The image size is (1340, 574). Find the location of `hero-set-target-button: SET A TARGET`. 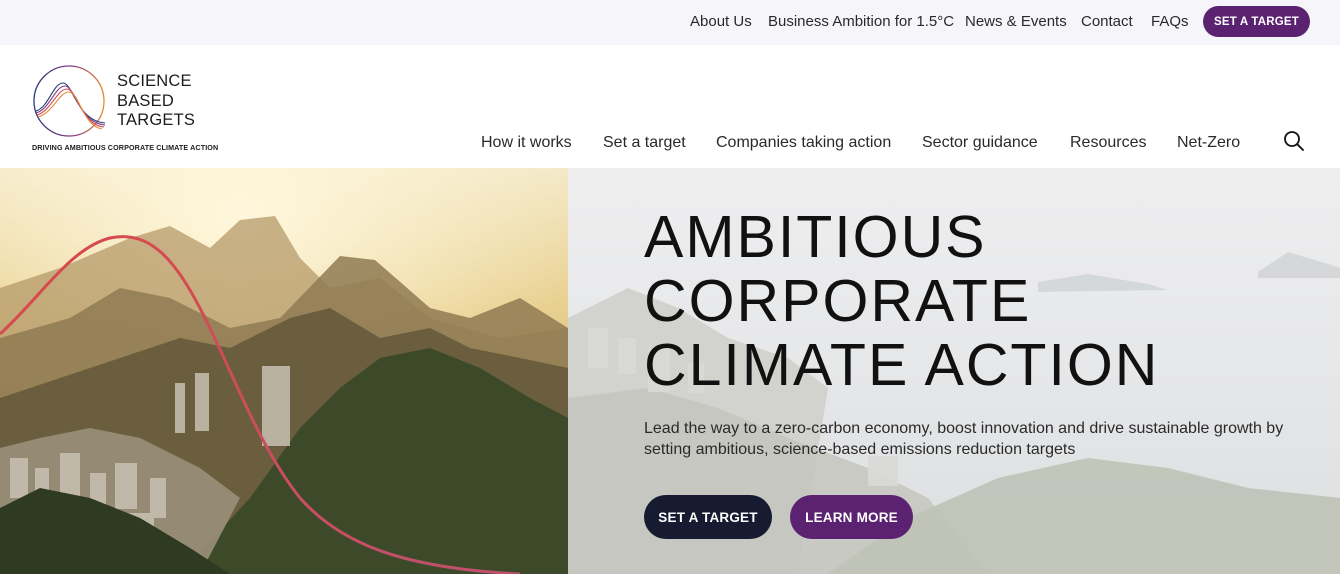

hero-set-target-button: SET A TARGET is located at coordinates (708, 517).